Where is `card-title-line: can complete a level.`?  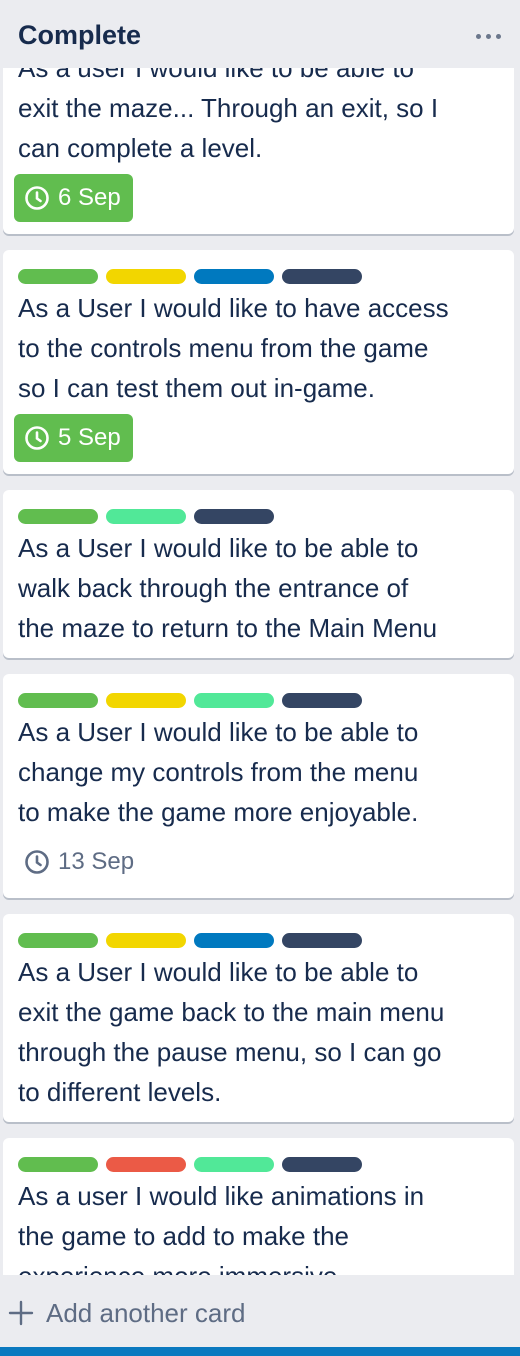
card-title-line: can complete a level. is located at coordinates (140, 148).